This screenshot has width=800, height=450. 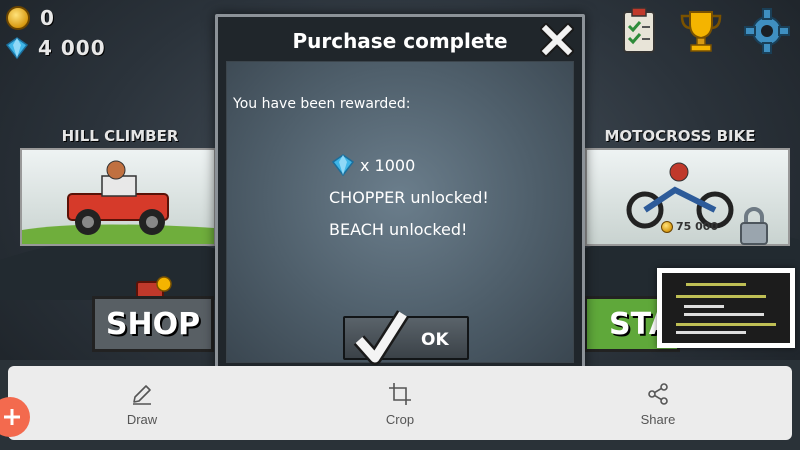 I want to click on gem-reward: x 1000, so click(x=373, y=165).